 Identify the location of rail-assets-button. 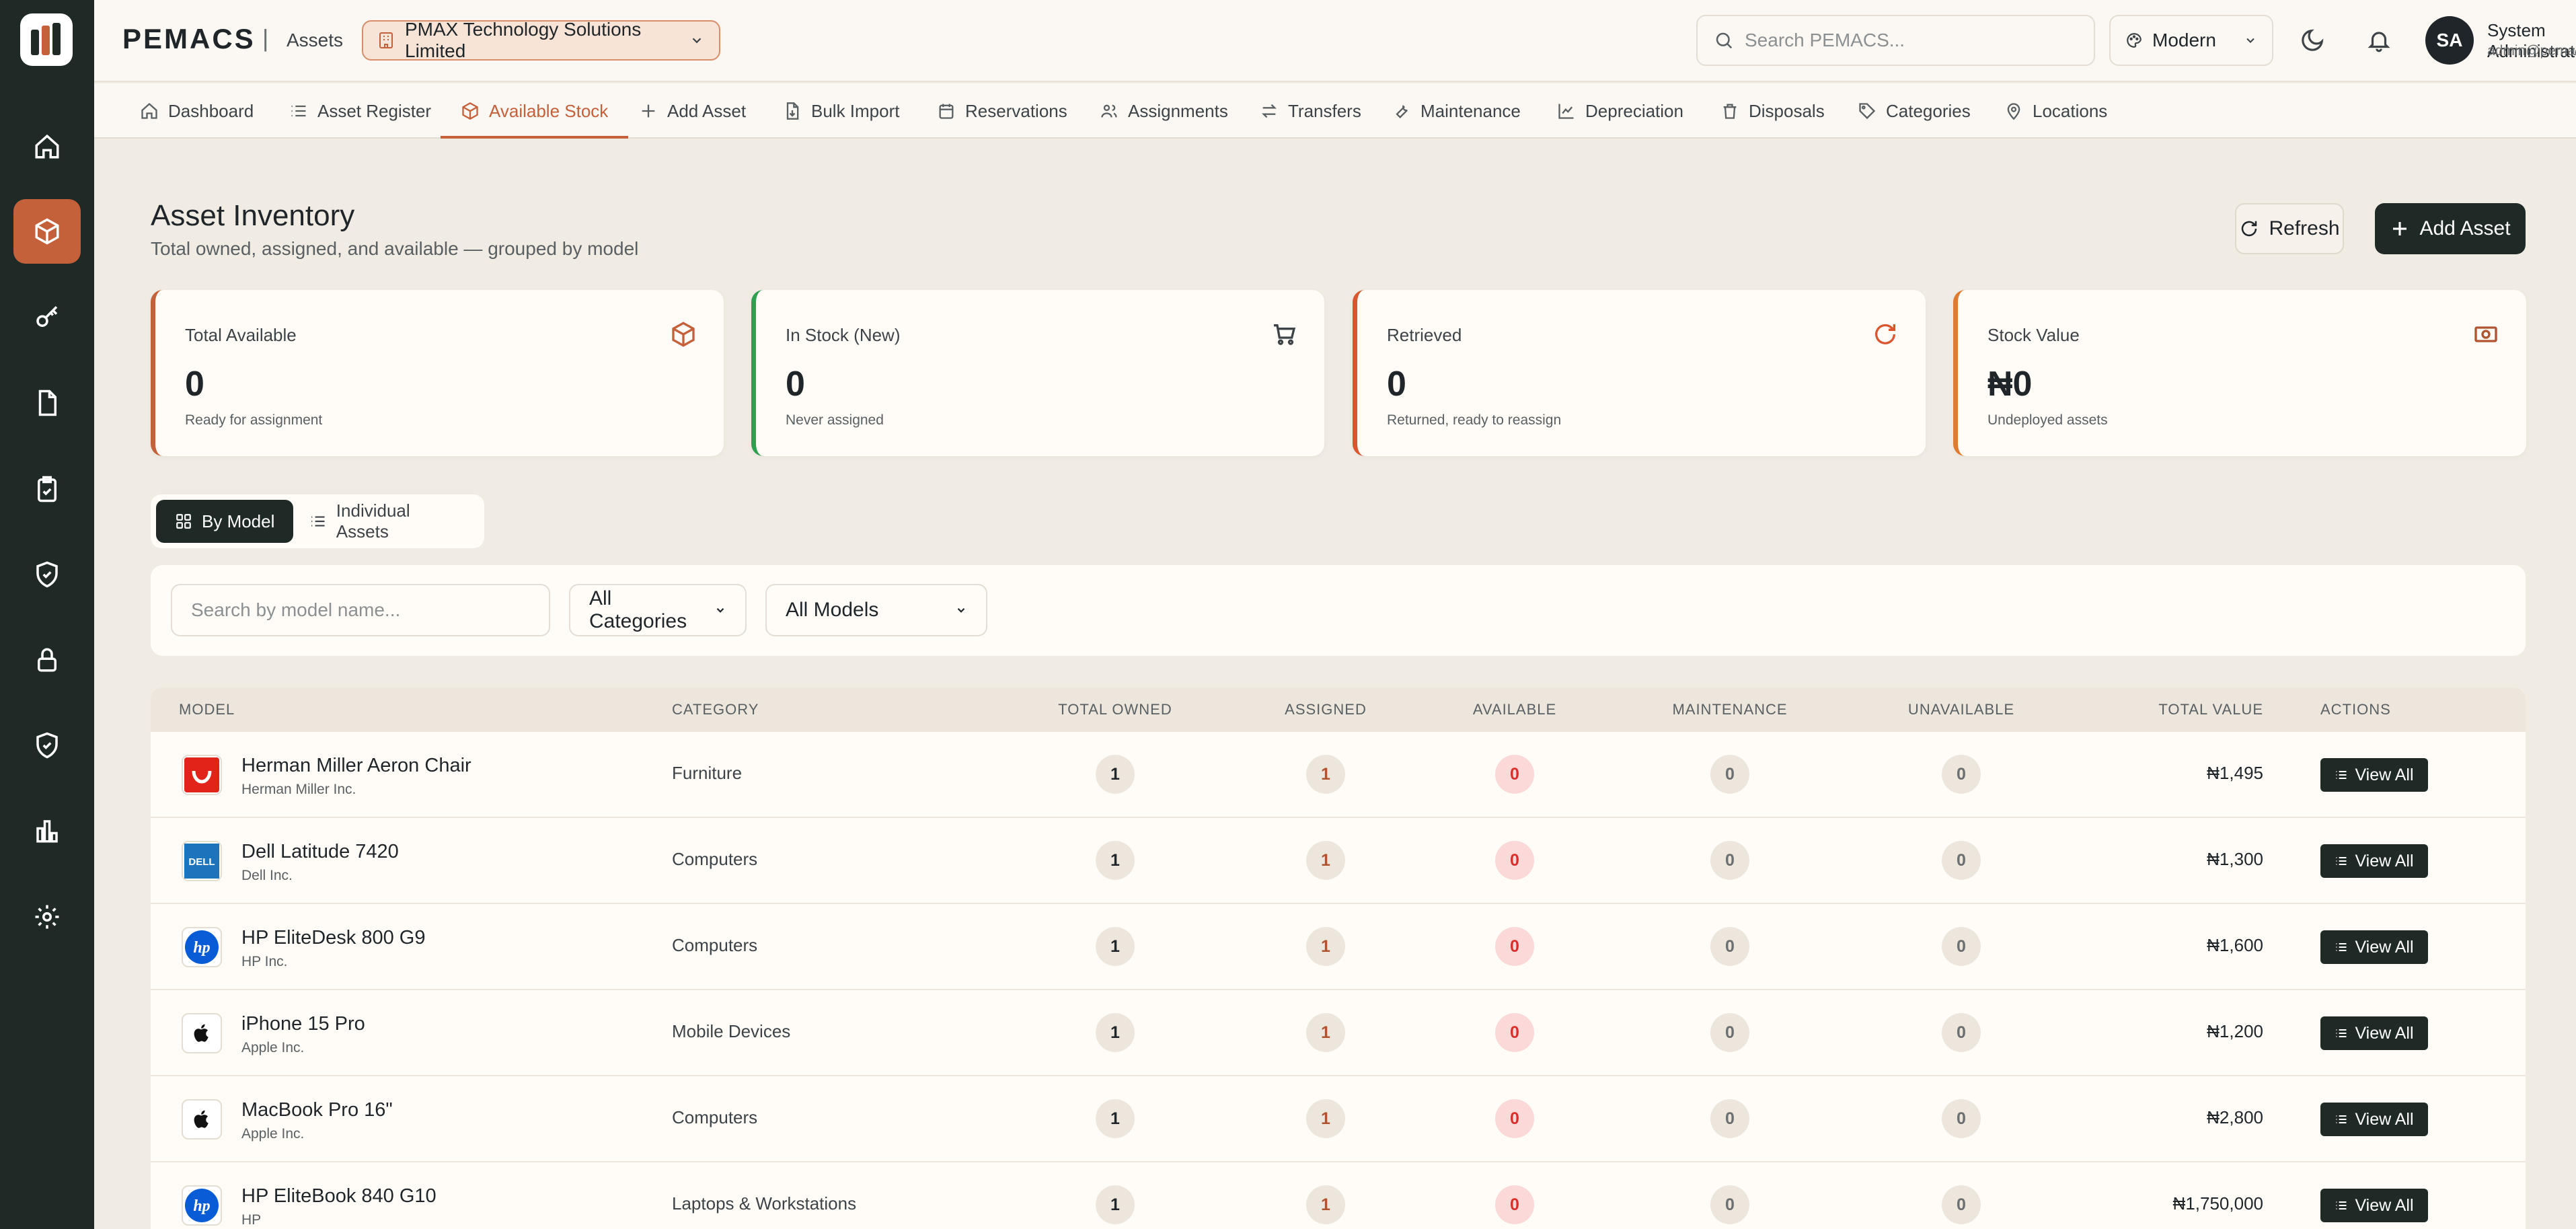
(47, 231).